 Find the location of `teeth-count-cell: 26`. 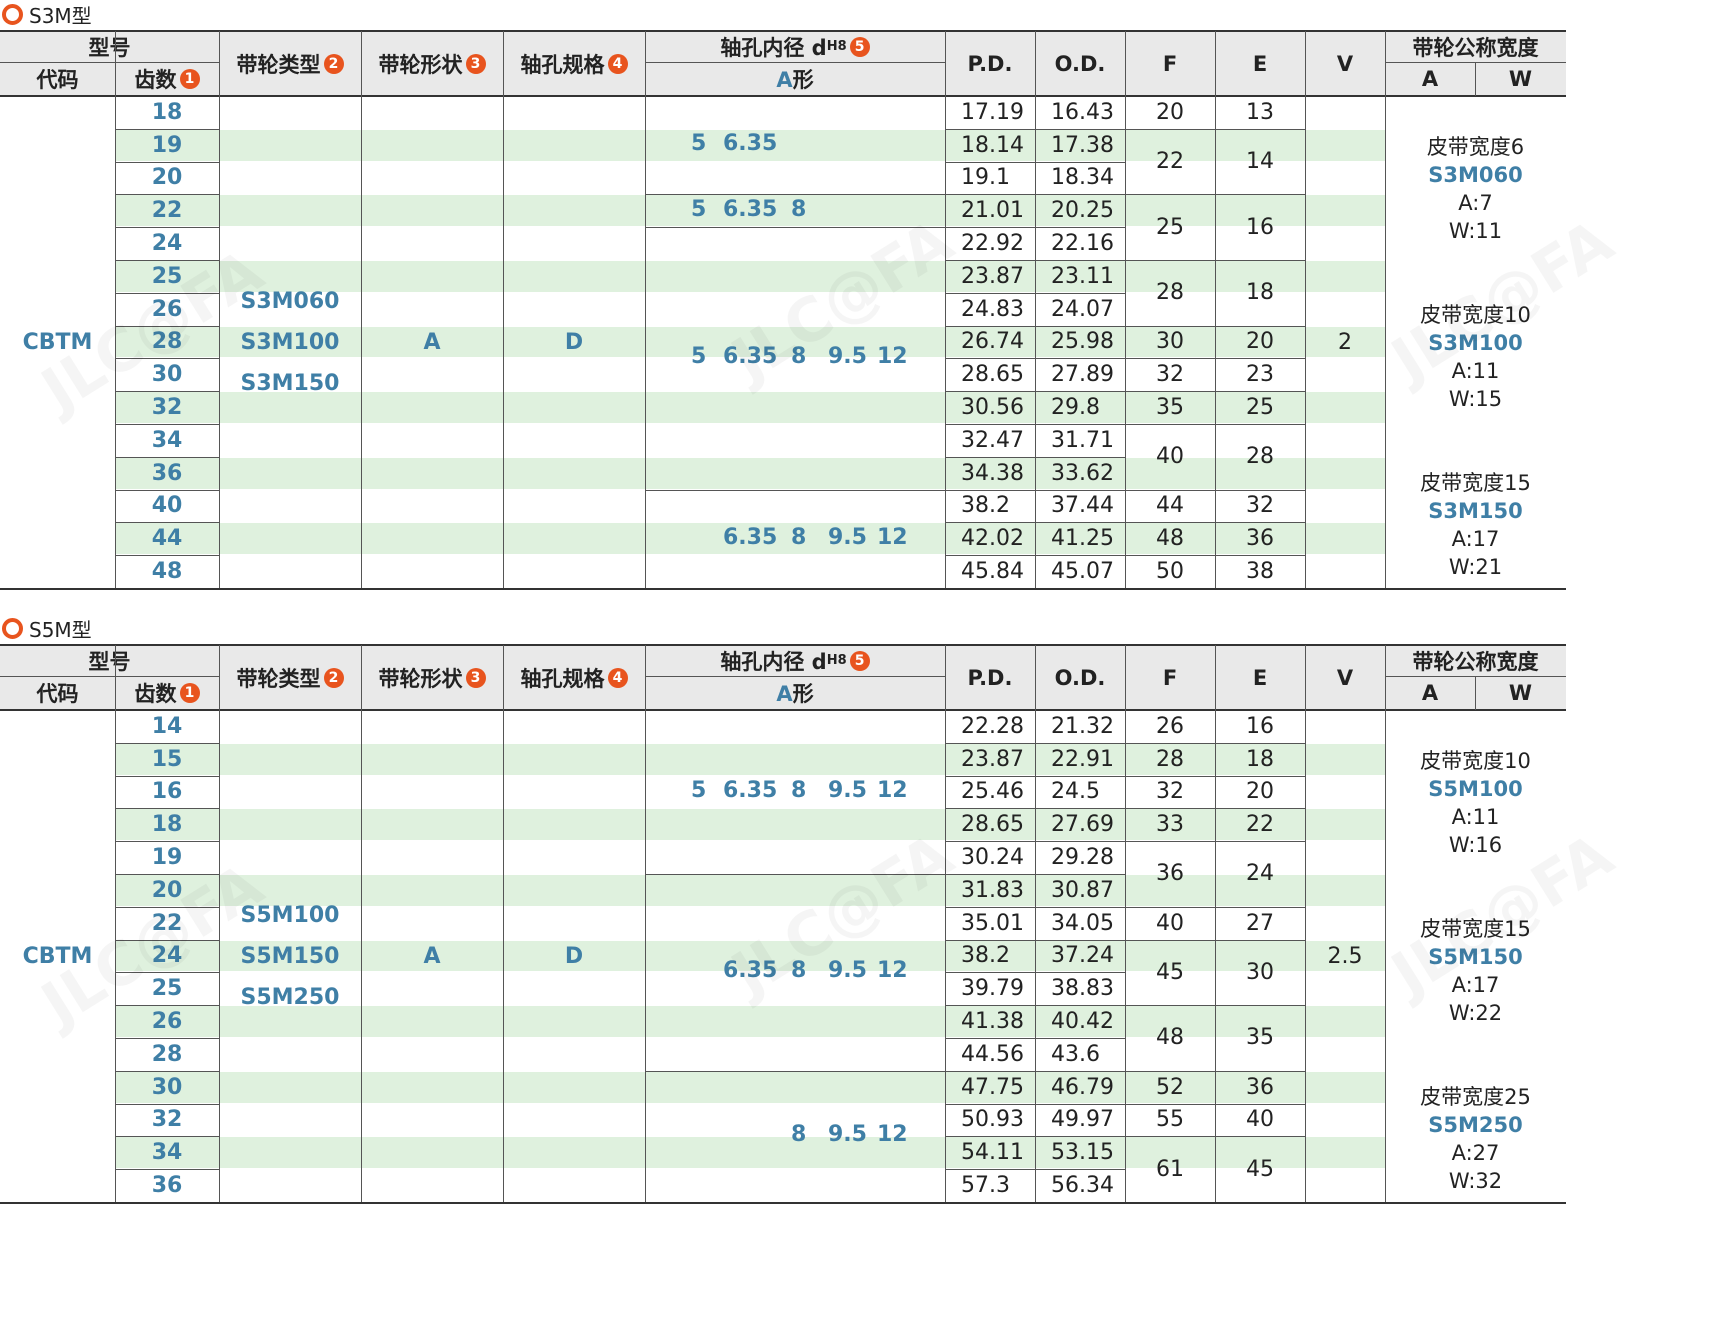

teeth-count-cell: 26 is located at coordinates (167, 1022).